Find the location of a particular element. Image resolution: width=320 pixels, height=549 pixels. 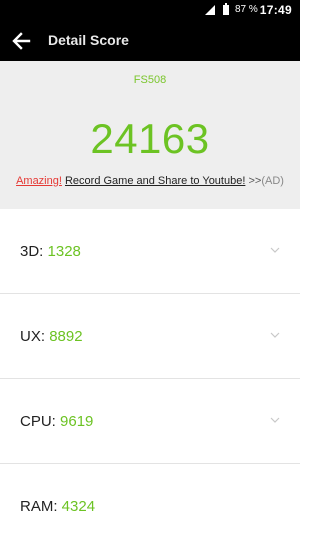

promo-arrows: >> is located at coordinates (255, 181).